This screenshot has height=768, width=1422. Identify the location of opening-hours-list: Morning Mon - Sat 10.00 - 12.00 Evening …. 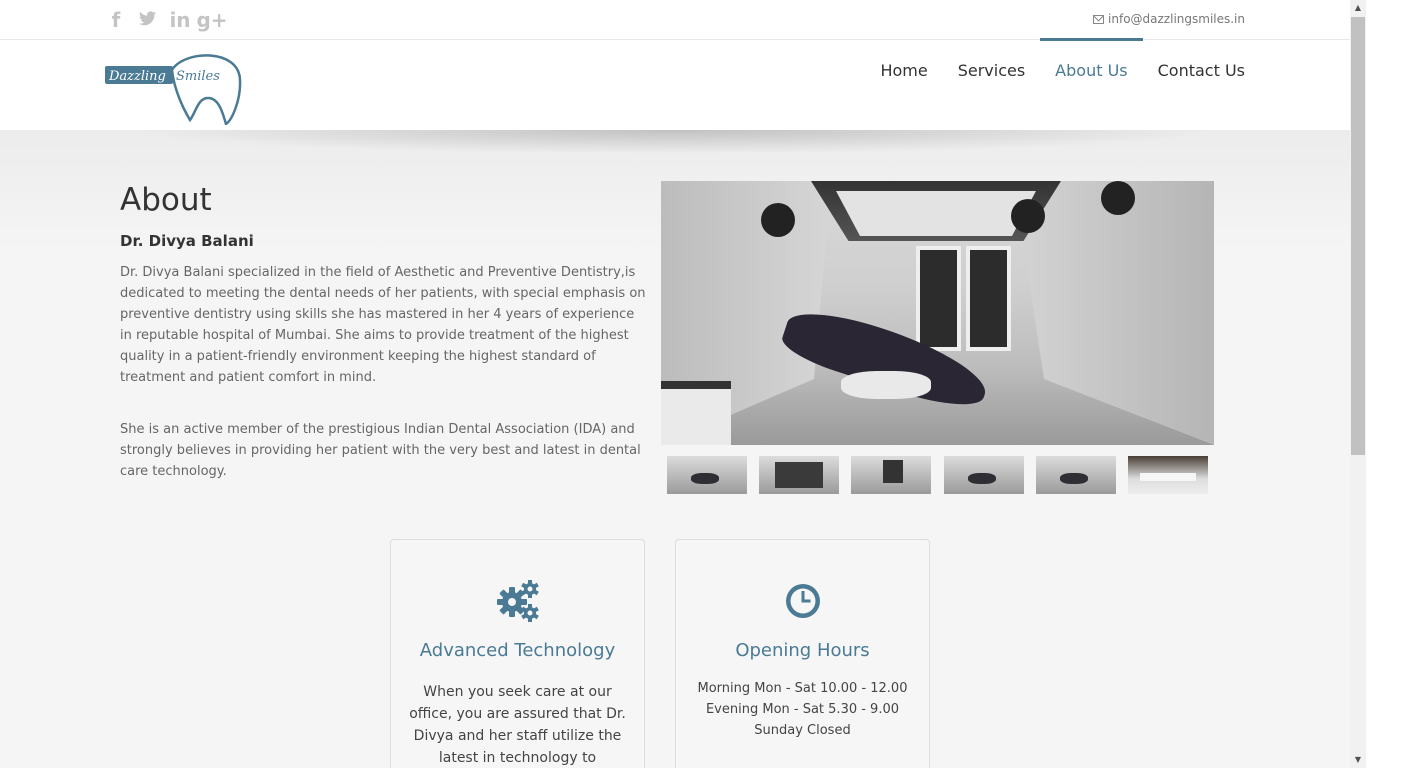
(802, 709).